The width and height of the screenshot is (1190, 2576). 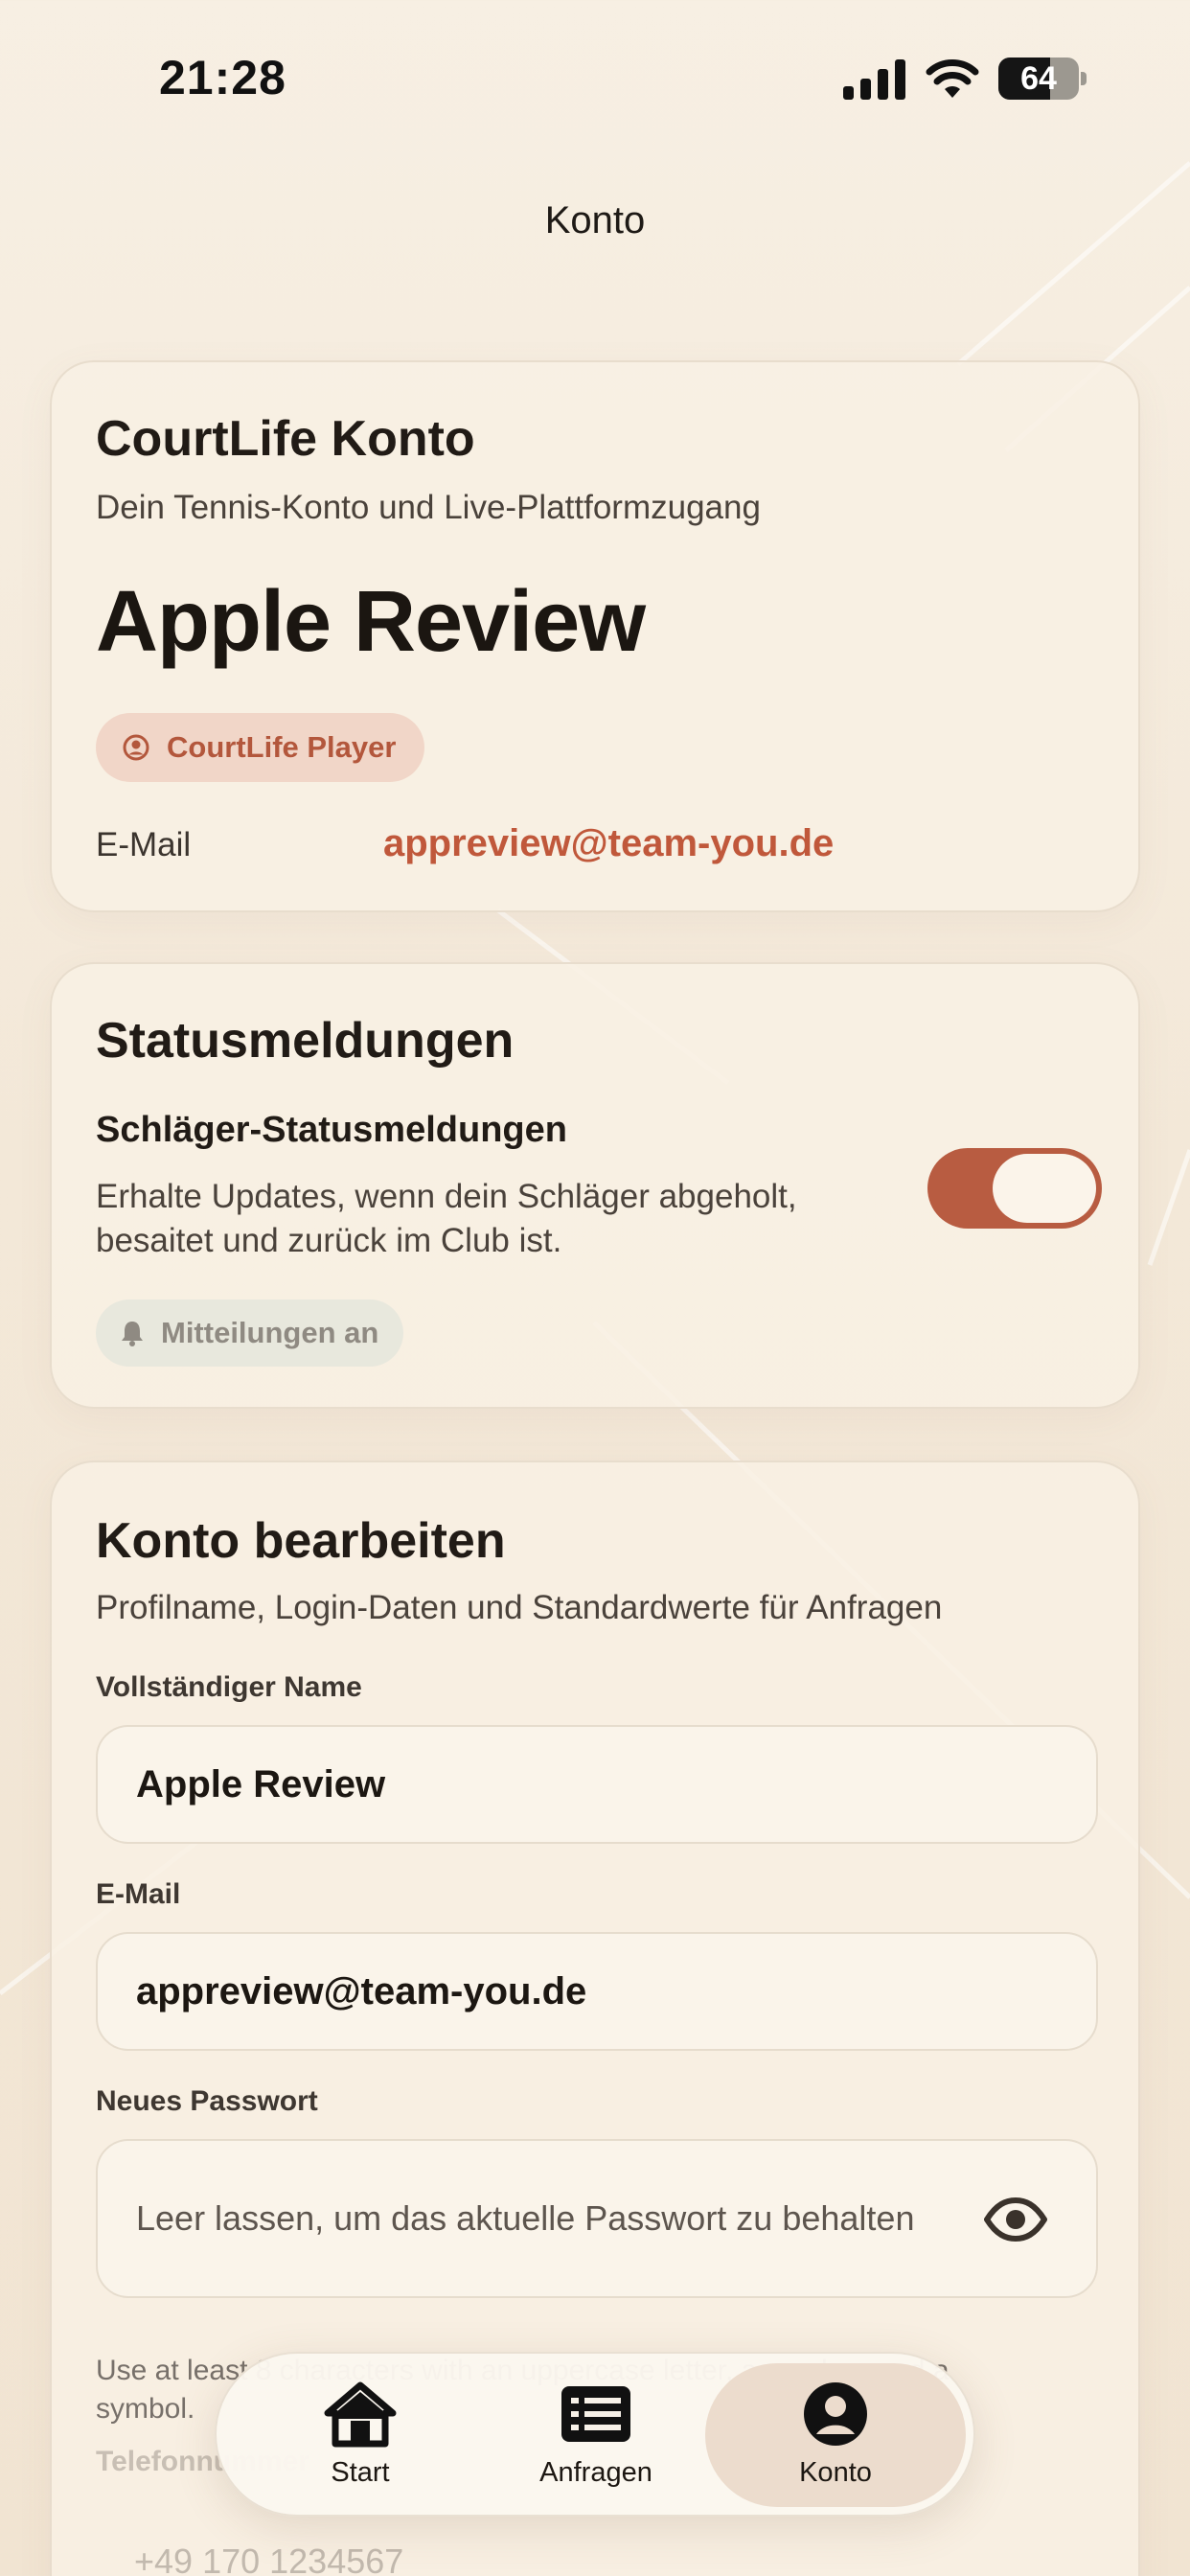 What do you see at coordinates (360, 2472) in the screenshot?
I see `tab-start-label: Start` at bounding box center [360, 2472].